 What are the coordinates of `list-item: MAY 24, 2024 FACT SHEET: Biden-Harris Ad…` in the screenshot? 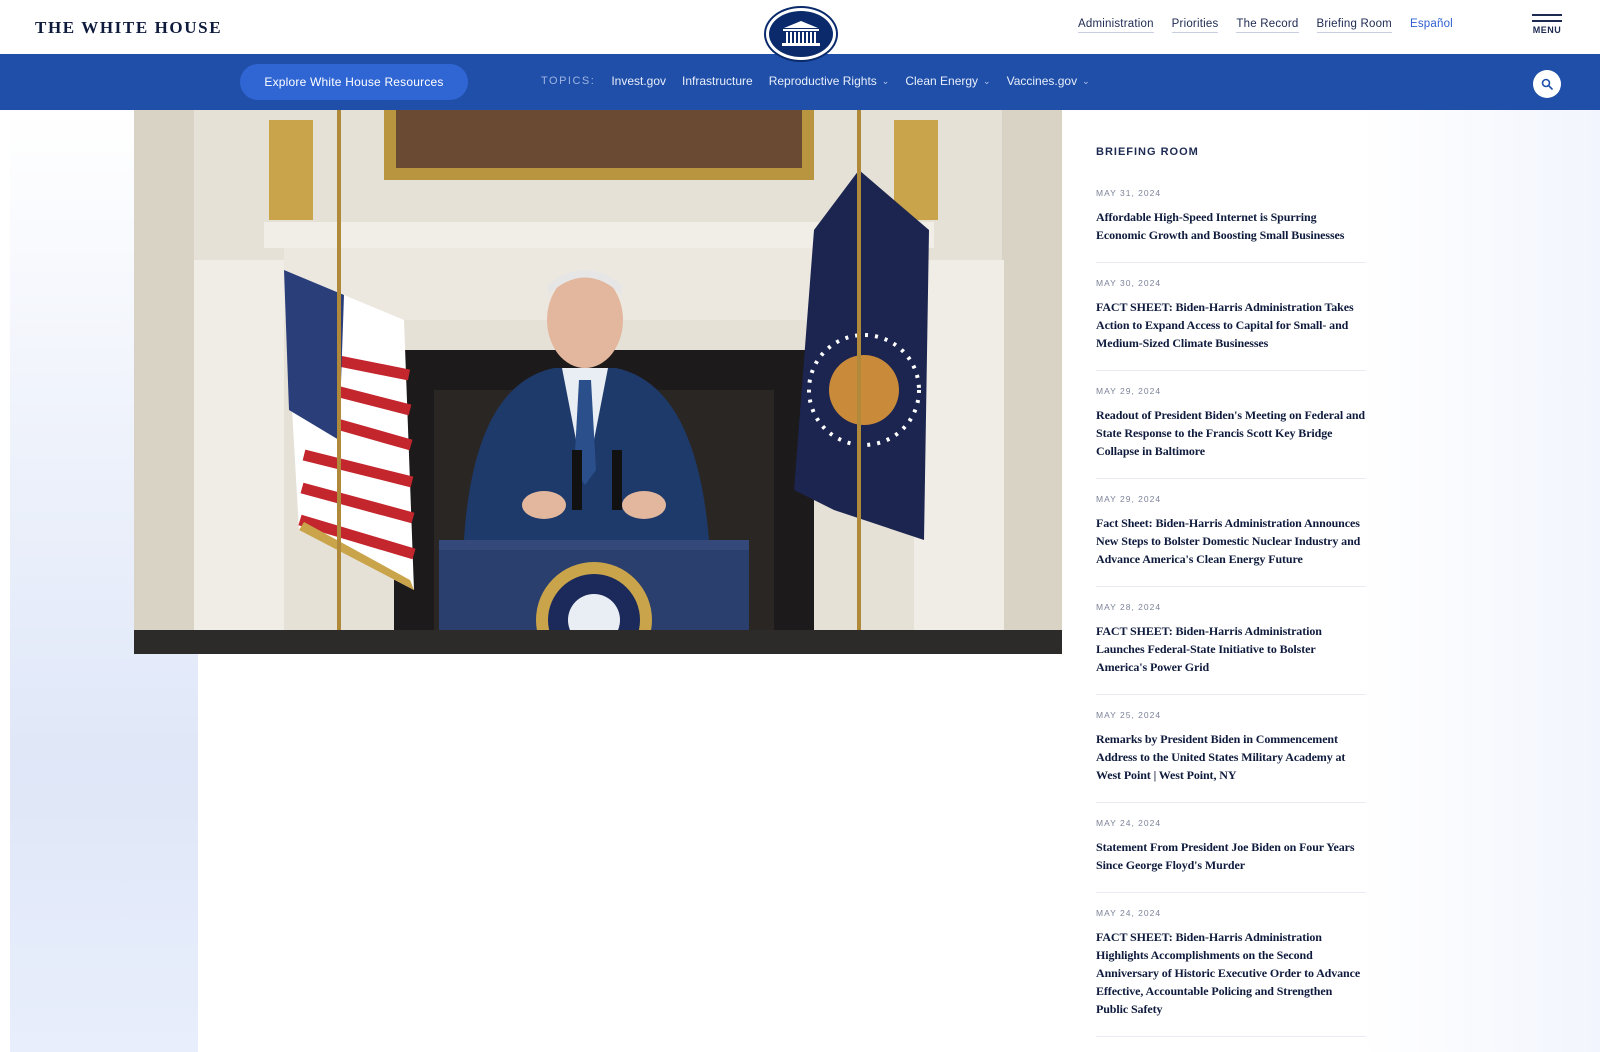 It's located at (1231, 972).